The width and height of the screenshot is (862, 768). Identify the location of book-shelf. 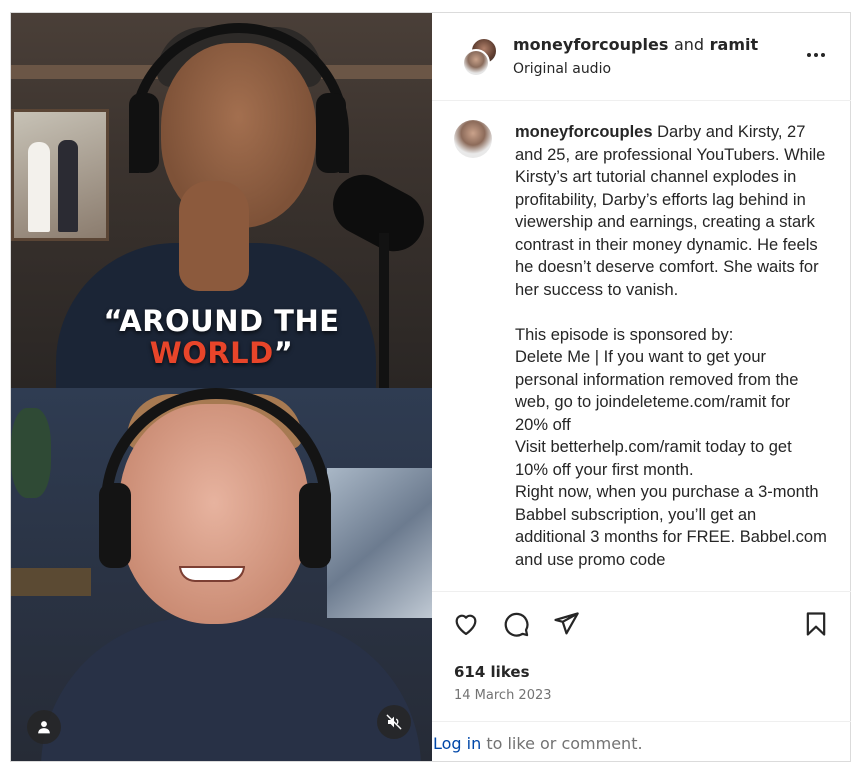
(51, 582).